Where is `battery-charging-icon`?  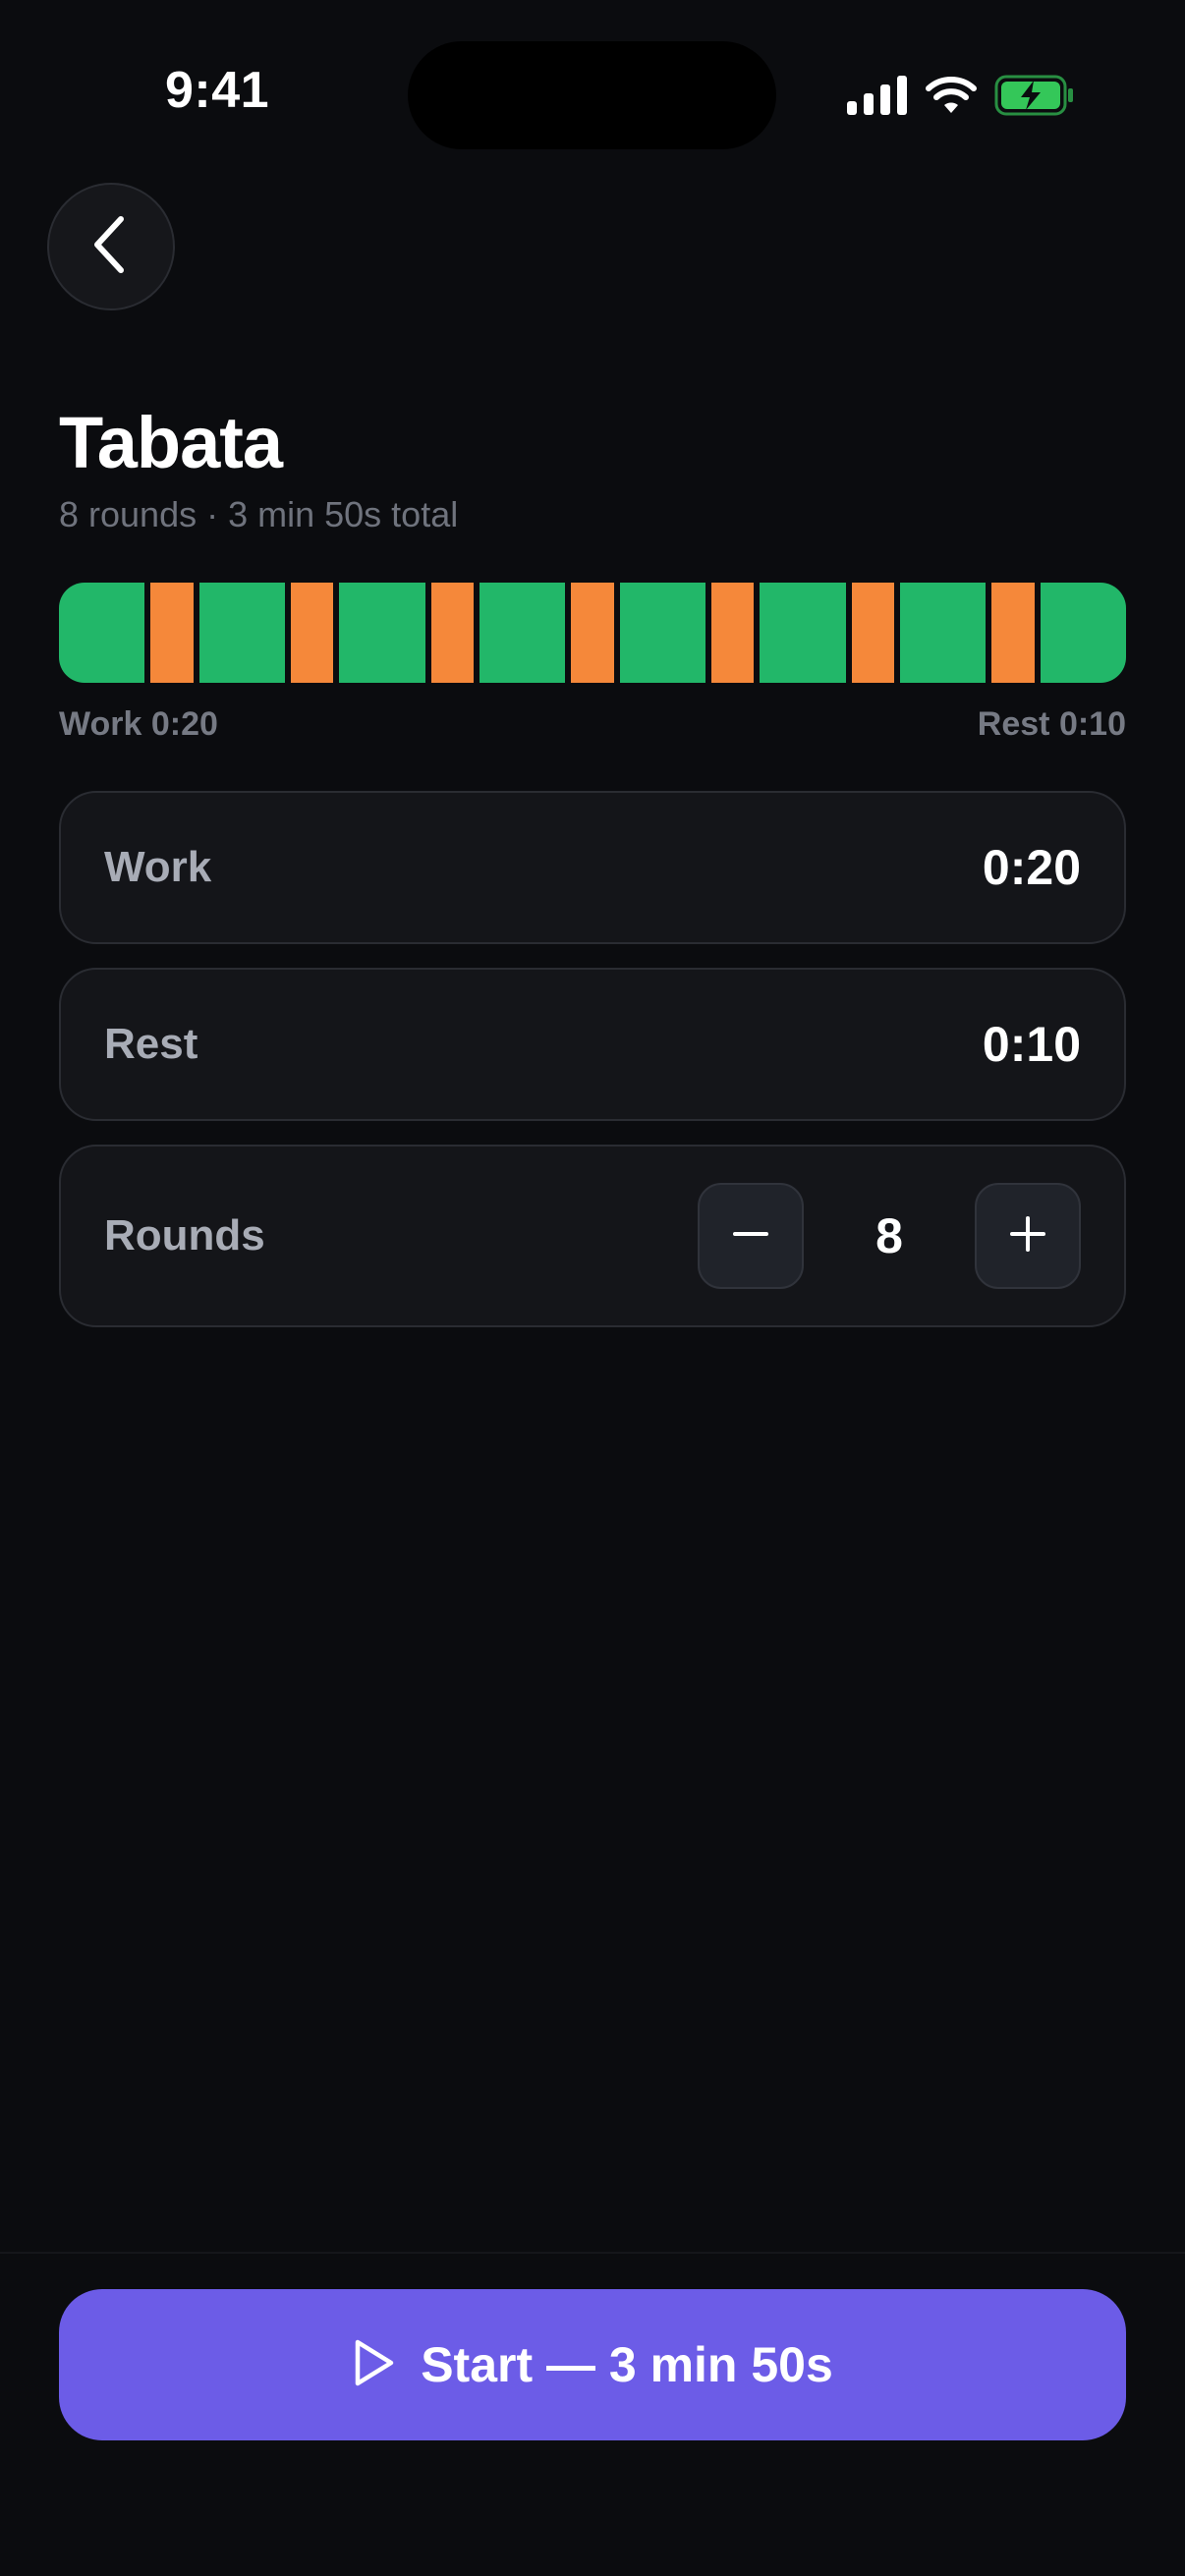
battery-charging-icon is located at coordinates (1034, 98).